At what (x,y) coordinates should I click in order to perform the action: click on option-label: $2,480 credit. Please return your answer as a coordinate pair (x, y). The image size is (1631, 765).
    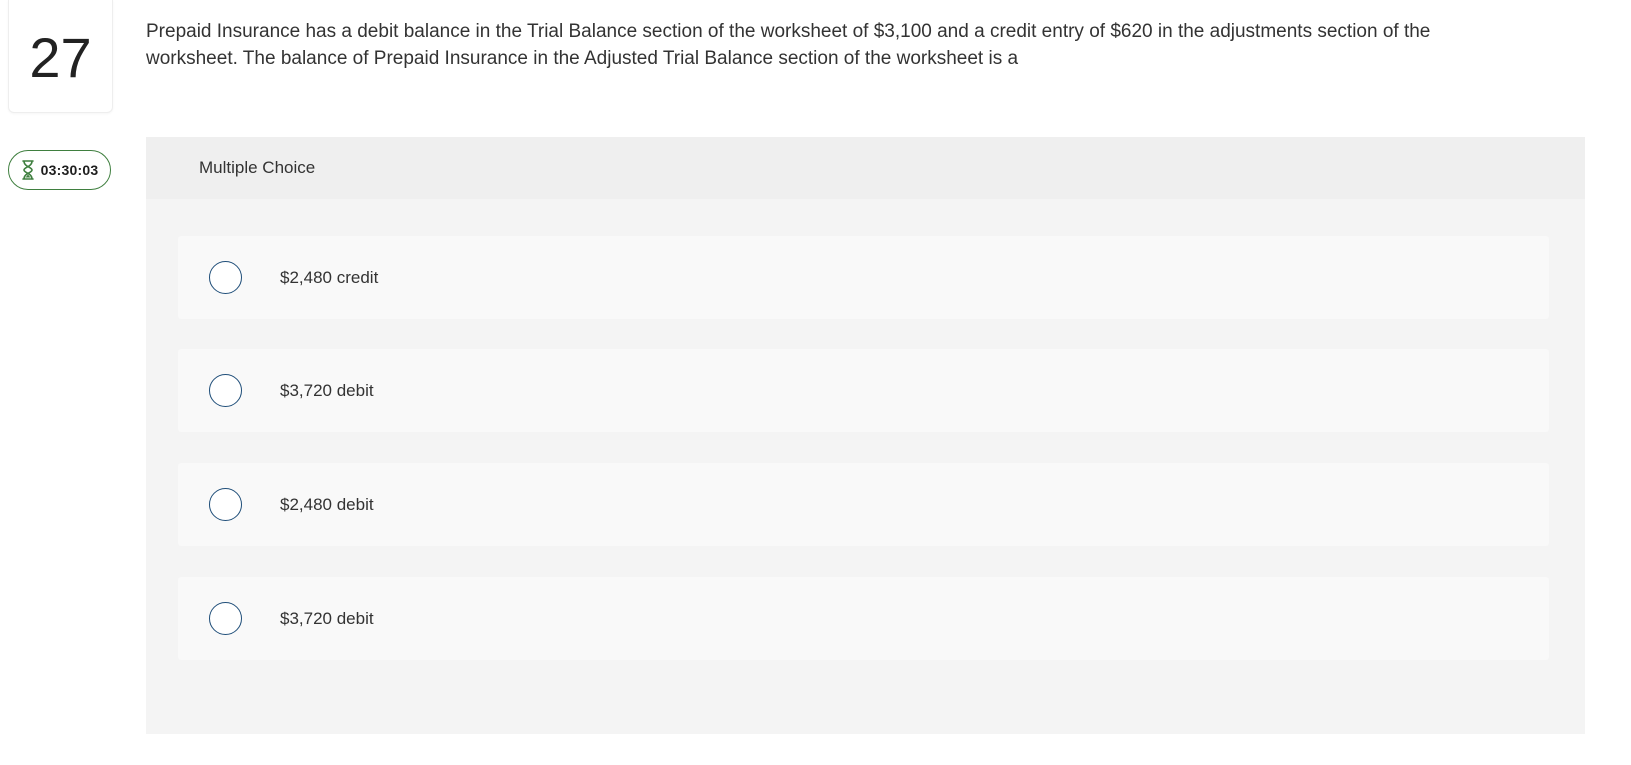
    Looking at the image, I should click on (329, 277).